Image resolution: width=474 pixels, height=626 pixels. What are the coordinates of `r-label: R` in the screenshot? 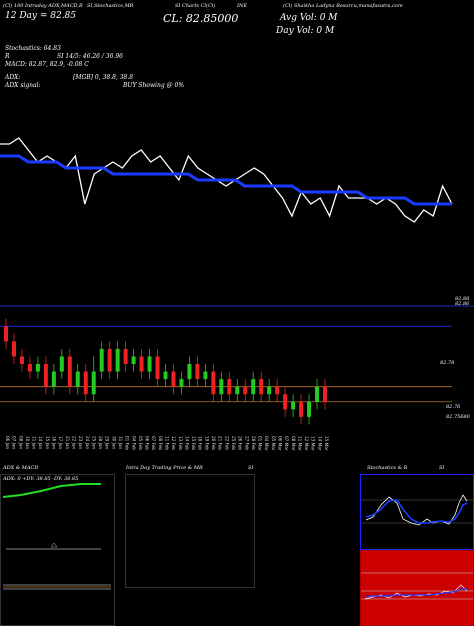 It's located at (7, 56).